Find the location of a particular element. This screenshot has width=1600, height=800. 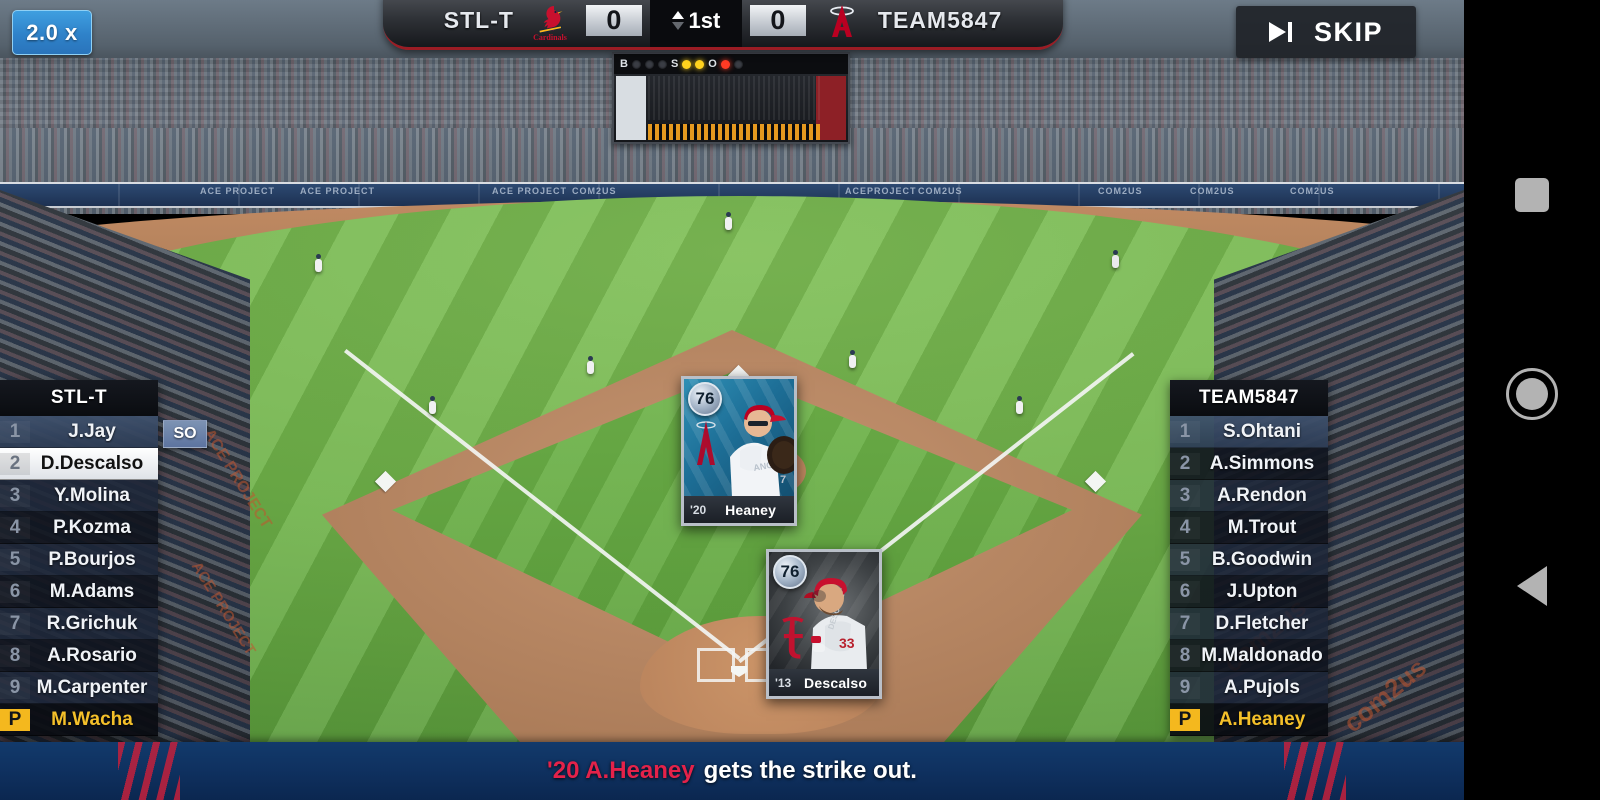

balls-label: B is located at coordinates (624, 64).